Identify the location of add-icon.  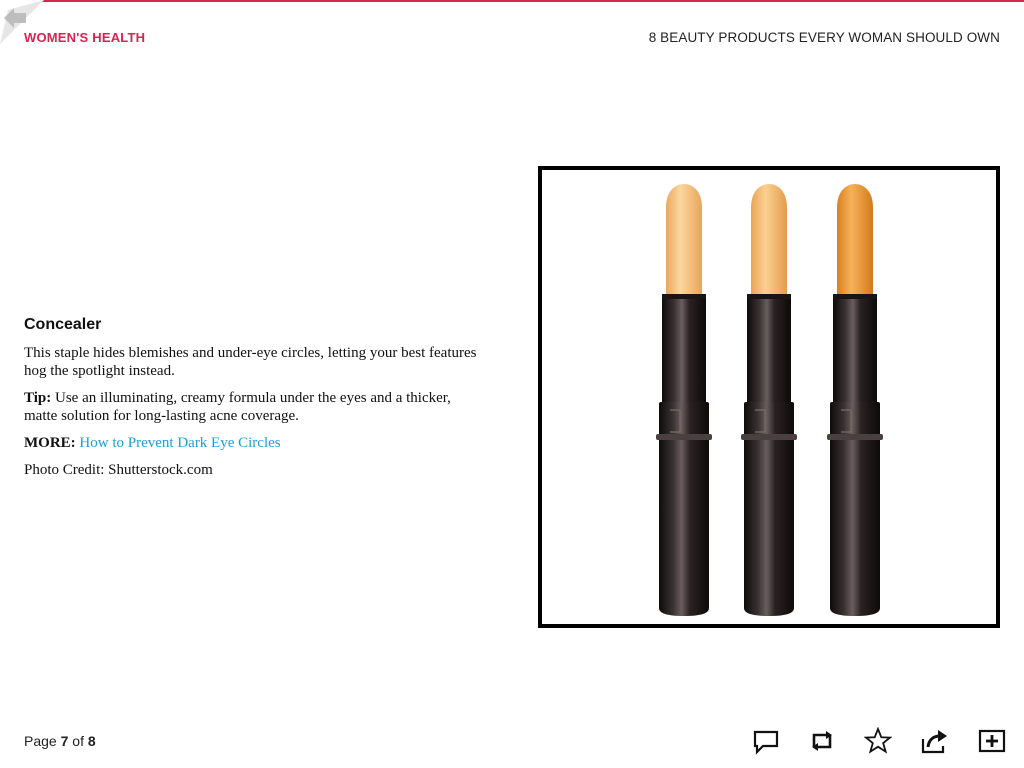
(992, 741).